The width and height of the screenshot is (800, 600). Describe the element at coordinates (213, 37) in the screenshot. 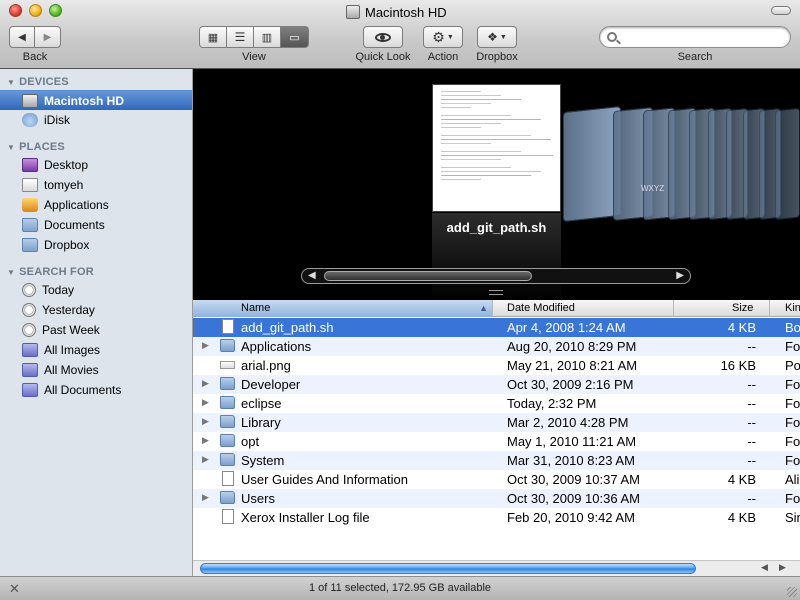

I see `icon-view-button: ▦` at that location.